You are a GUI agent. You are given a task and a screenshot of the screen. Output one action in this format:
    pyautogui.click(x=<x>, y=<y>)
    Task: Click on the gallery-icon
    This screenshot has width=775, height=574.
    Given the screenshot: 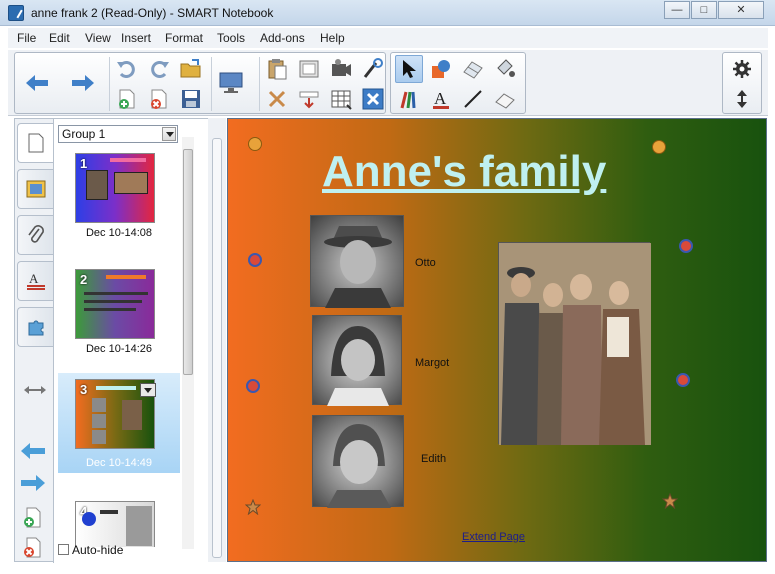 What is the action you would take?
    pyautogui.click(x=35, y=189)
    